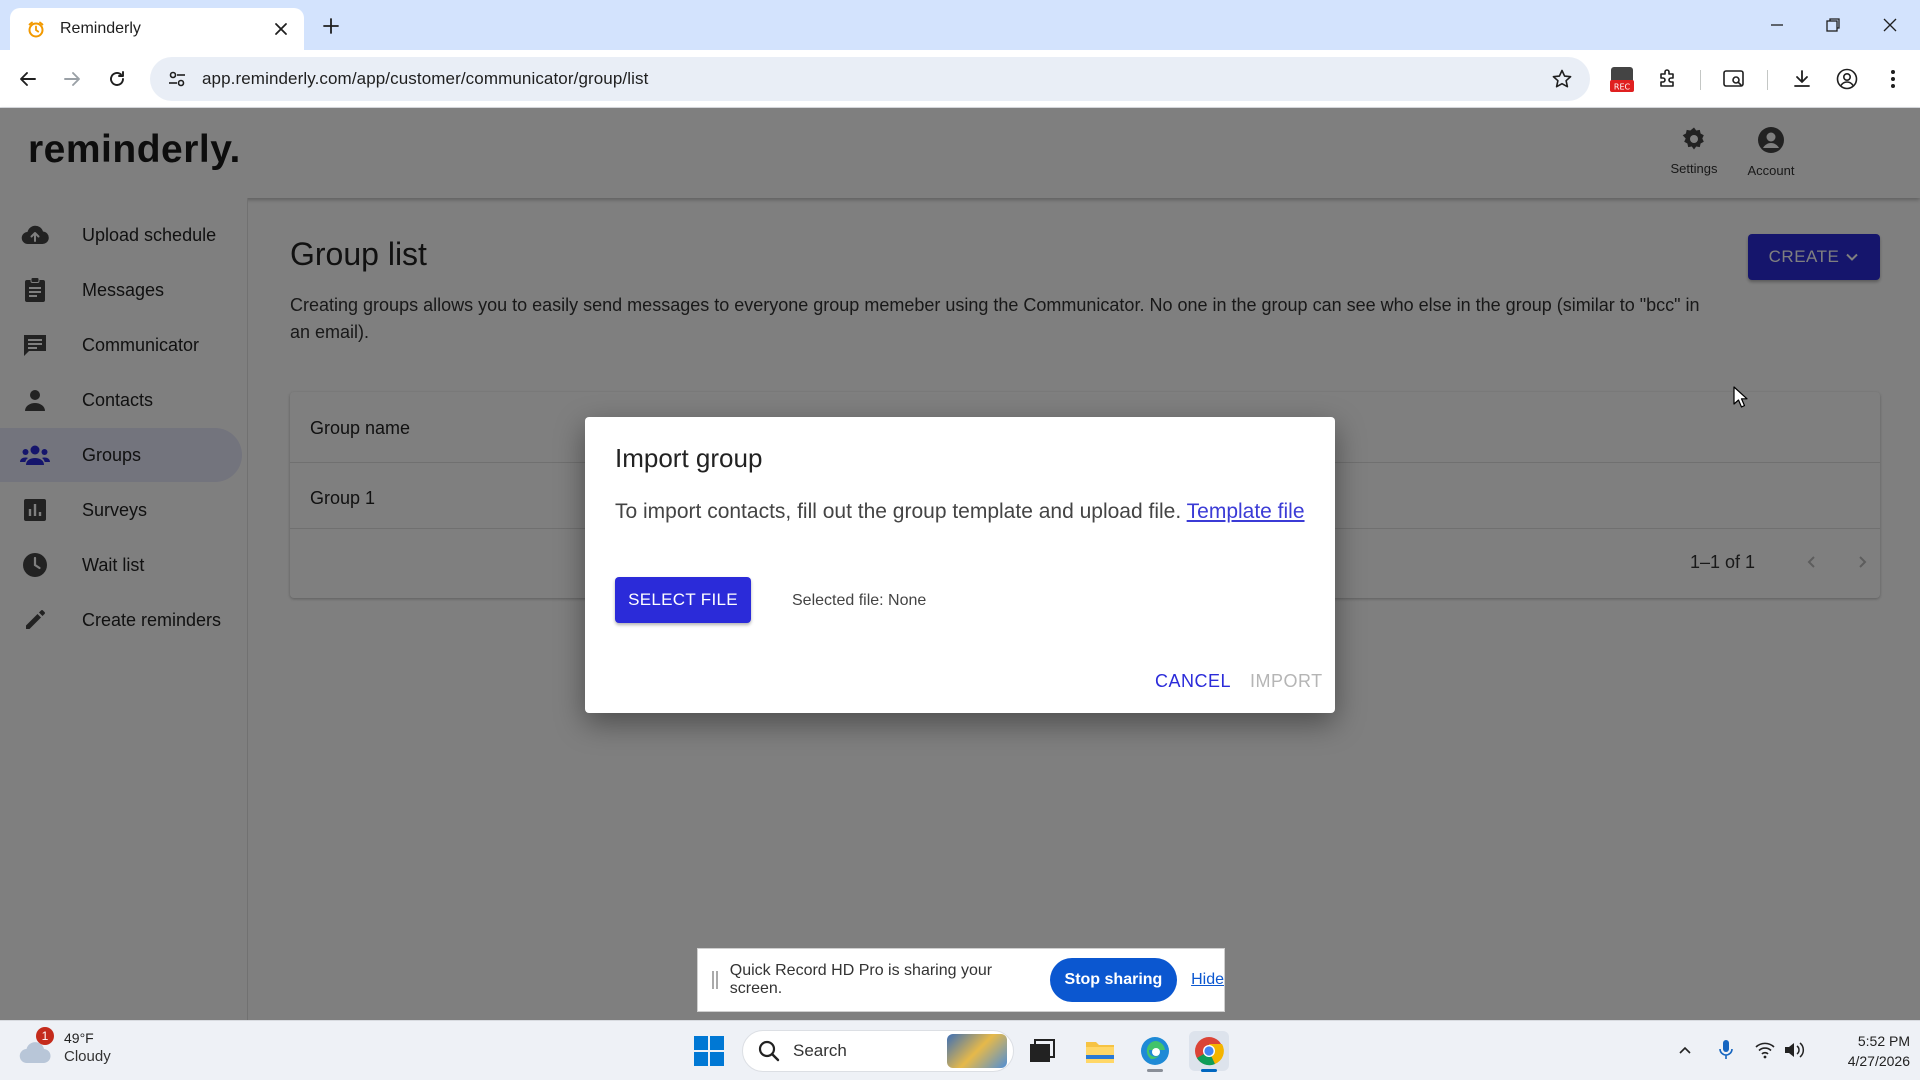 This screenshot has height=1080, width=1920. Describe the element at coordinates (1726, 1050) in the screenshot. I see `microphone-icon` at that location.